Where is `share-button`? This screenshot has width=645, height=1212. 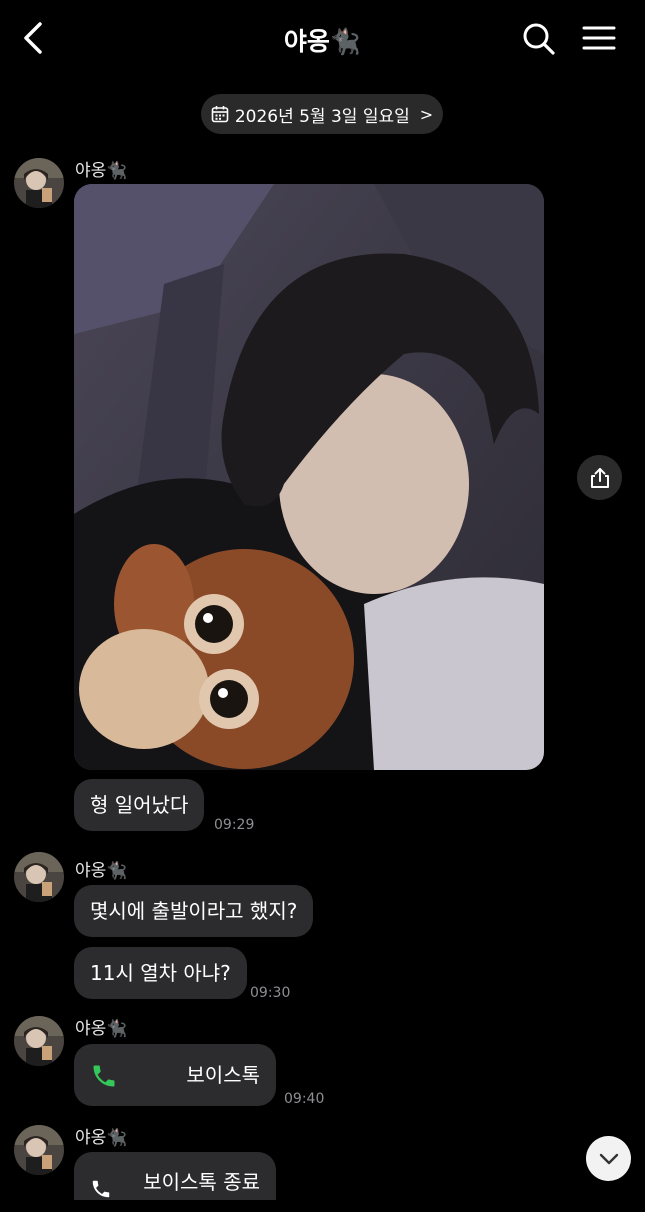 share-button is located at coordinates (599, 477).